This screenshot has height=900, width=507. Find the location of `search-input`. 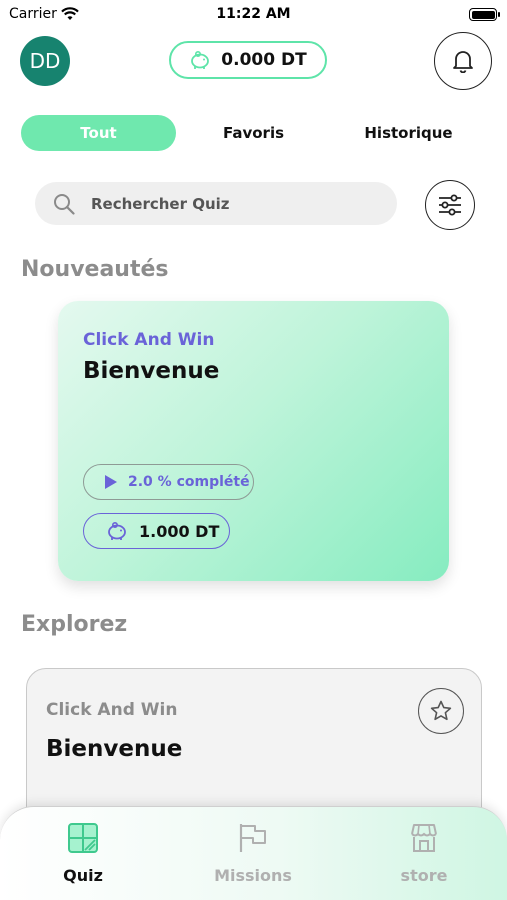

search-input is located at coordinates (216, 203).